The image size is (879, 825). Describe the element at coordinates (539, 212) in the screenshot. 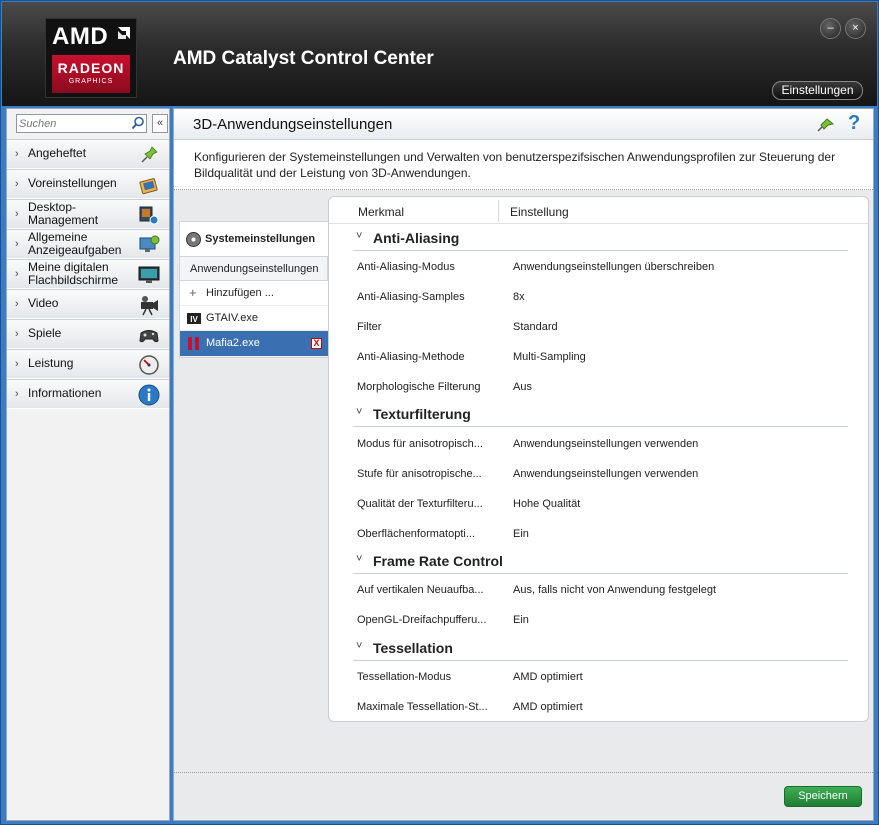

I see `column-header-setting: Einstellung` at that location.